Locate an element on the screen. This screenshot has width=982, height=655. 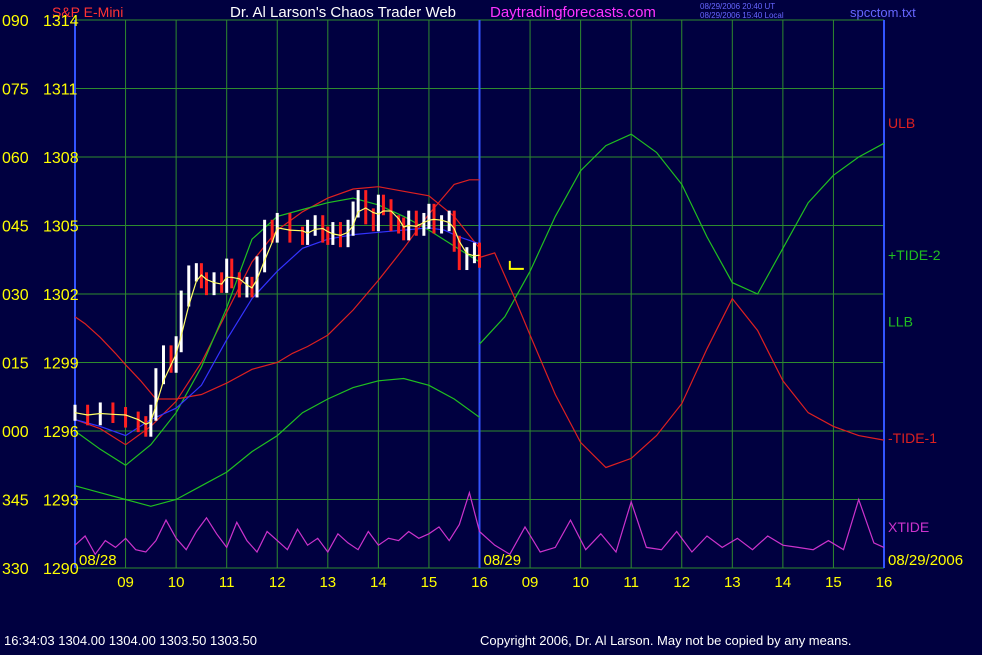
price-tick-label: 1314 is located at coordinates (61, 21).